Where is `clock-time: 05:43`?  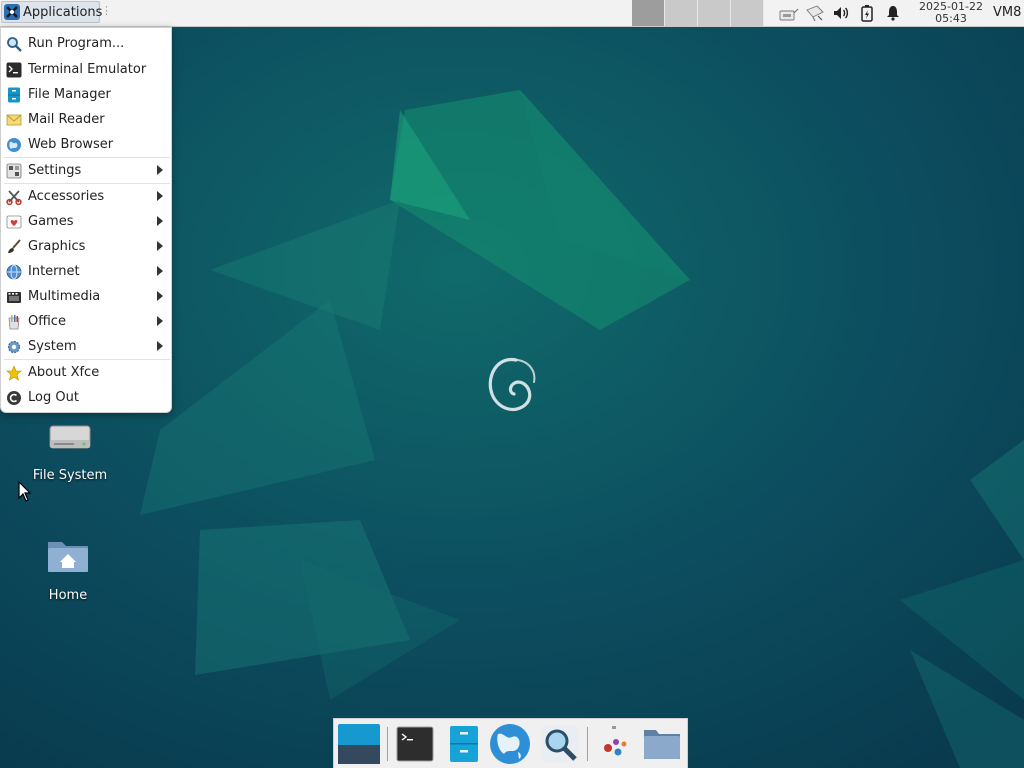
clock-time: 05:43 is located at coordinates (951, 18).